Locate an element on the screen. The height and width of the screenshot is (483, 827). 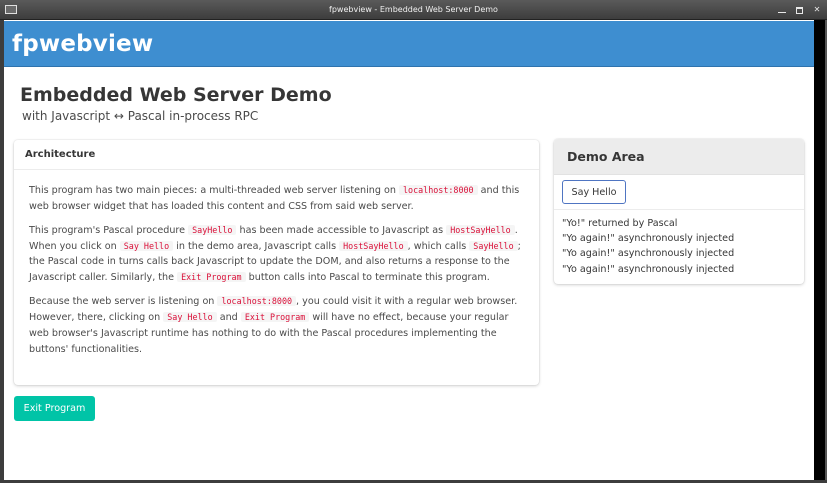
say-hello-button: Say Hello is located at coordinates (594, 192).